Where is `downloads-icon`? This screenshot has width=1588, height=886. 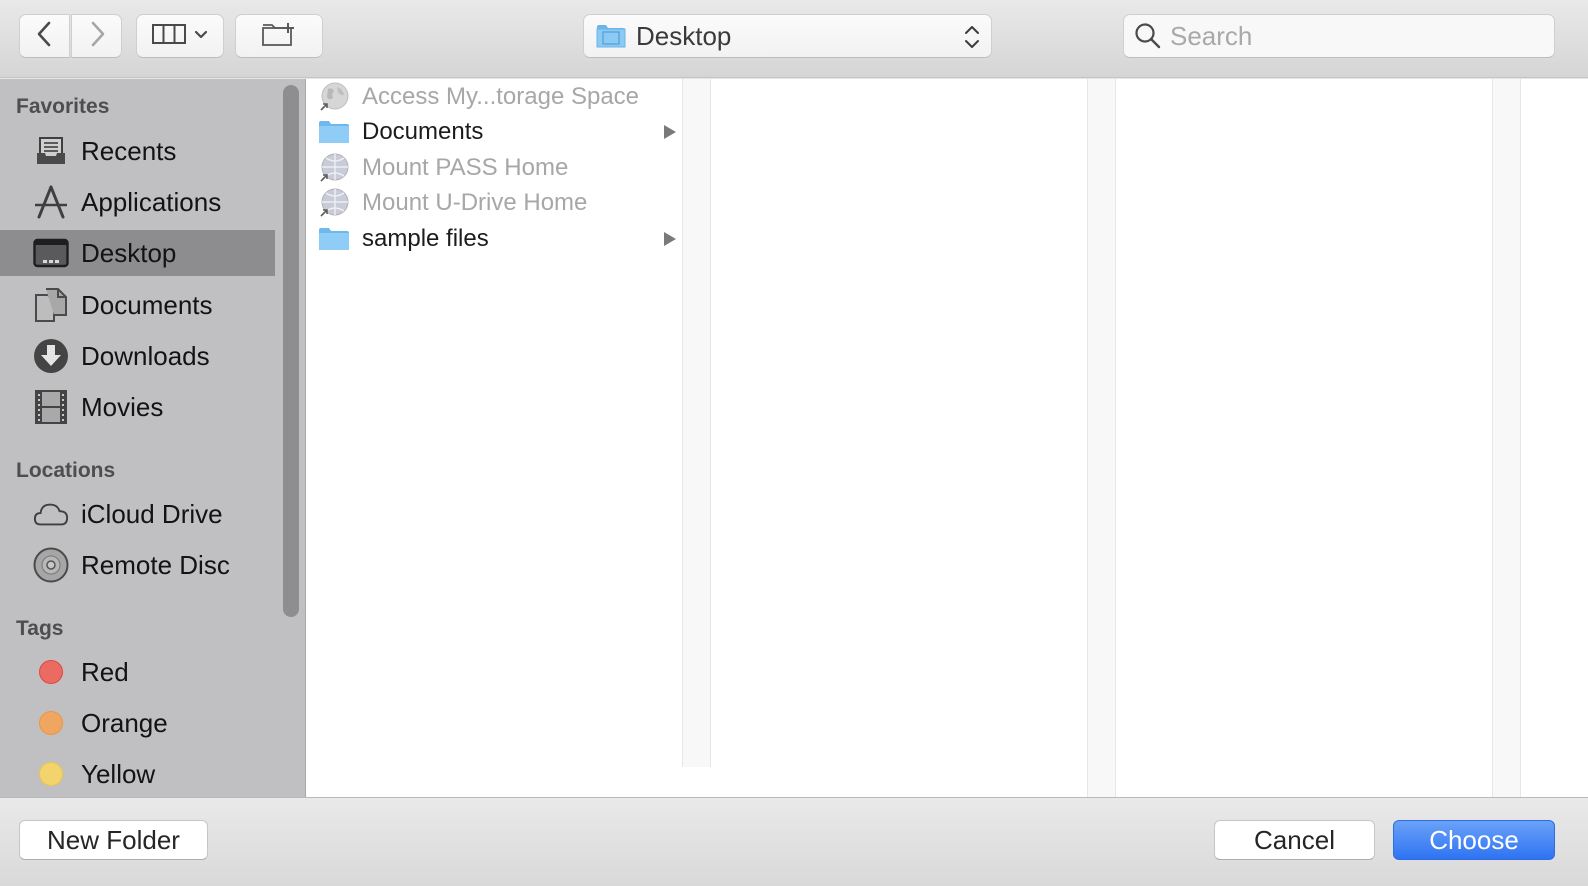
downloads-icon is located at coordinates (51, 356).